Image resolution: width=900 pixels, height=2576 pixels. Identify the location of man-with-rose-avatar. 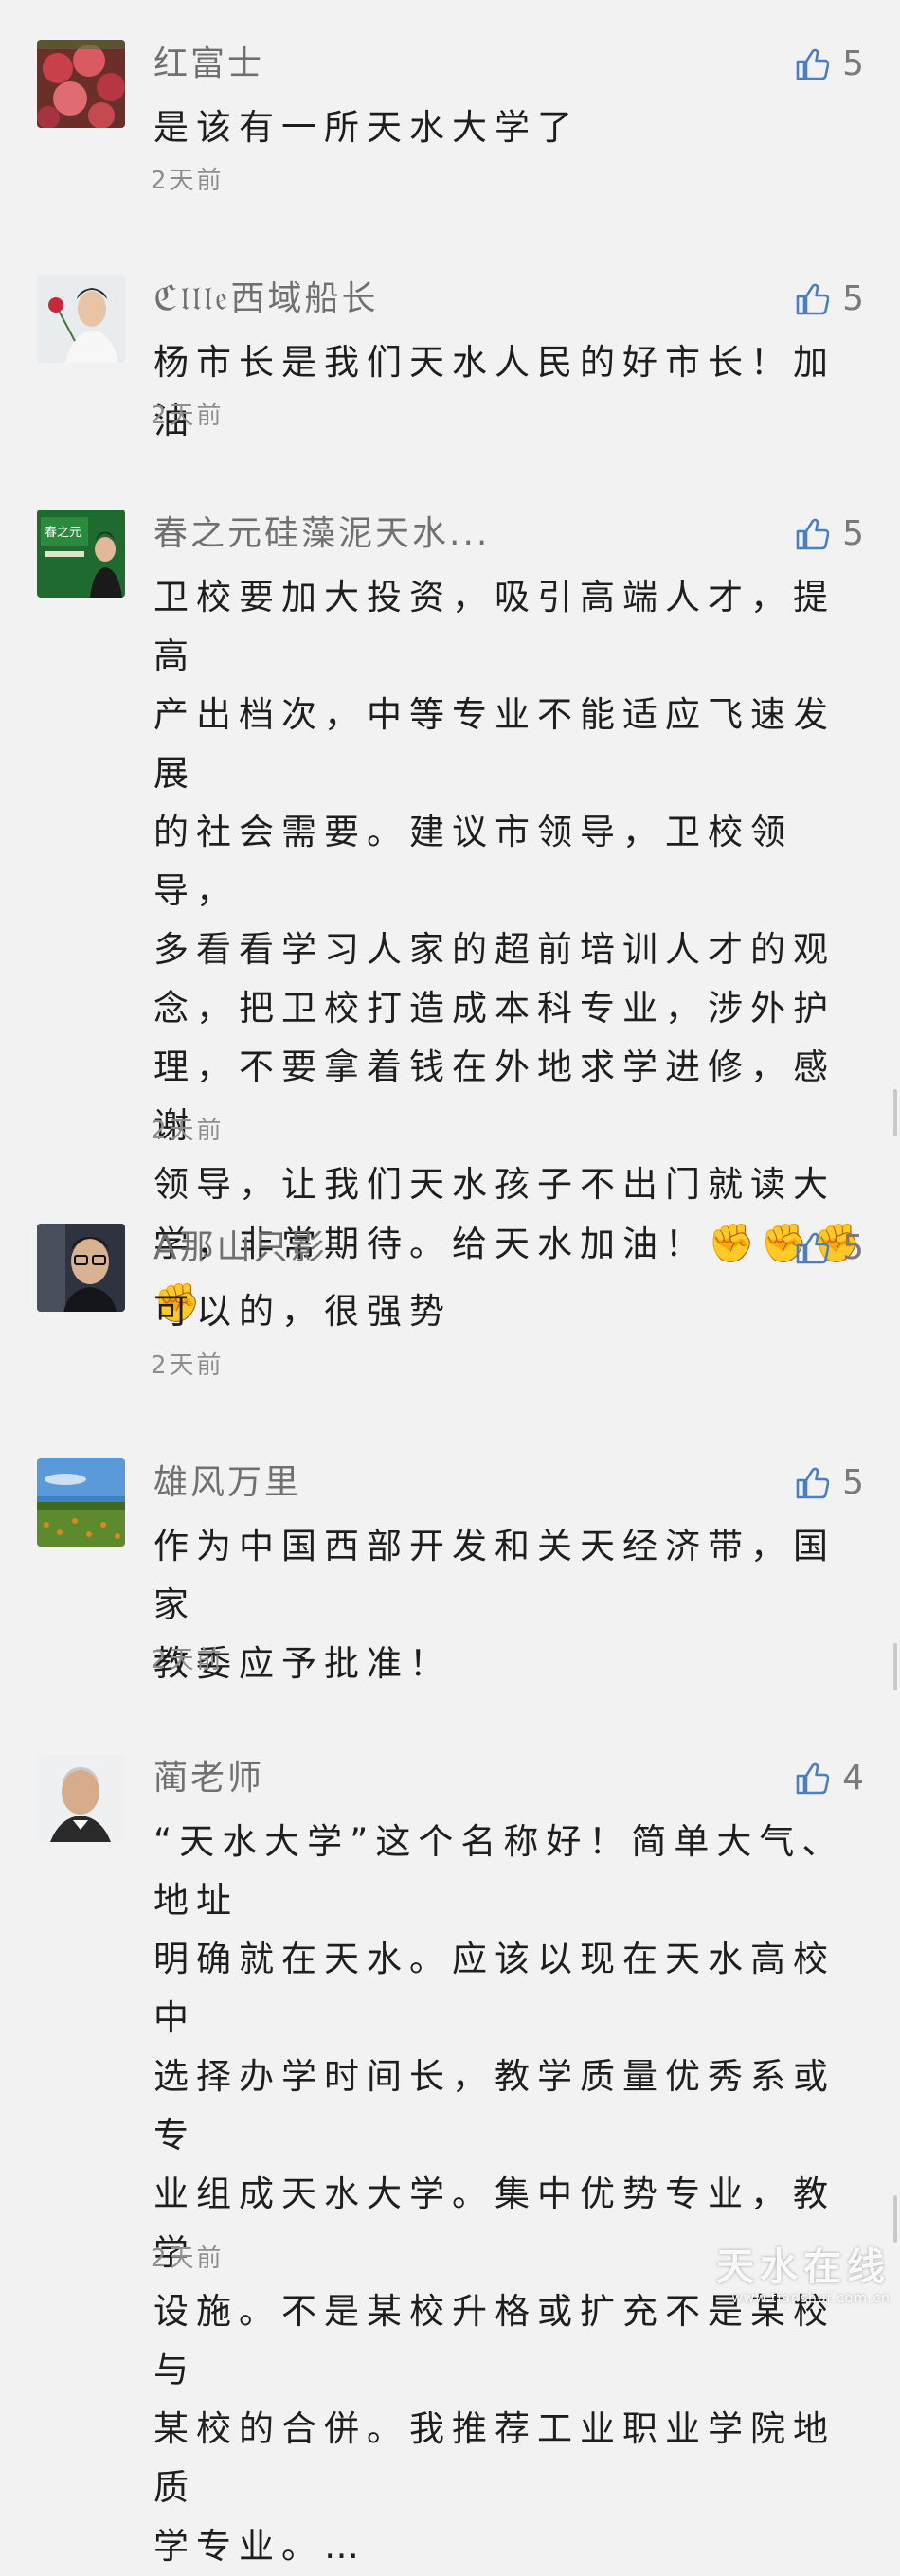
(81, 319).